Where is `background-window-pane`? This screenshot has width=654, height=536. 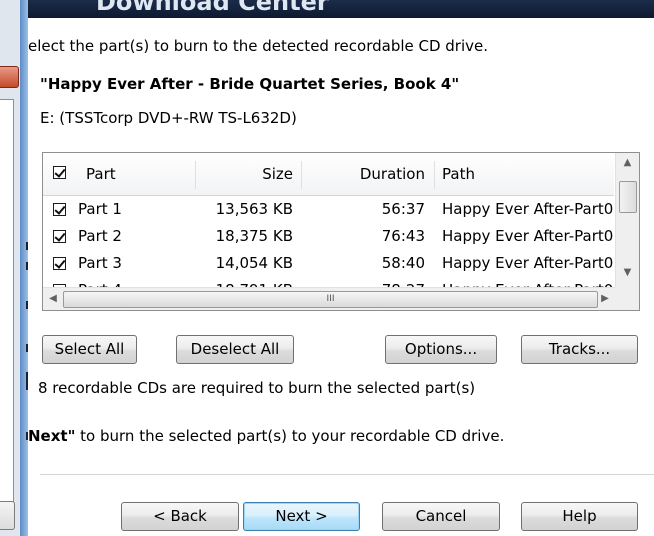 background-window-pane is located at coordinates (7, 304).